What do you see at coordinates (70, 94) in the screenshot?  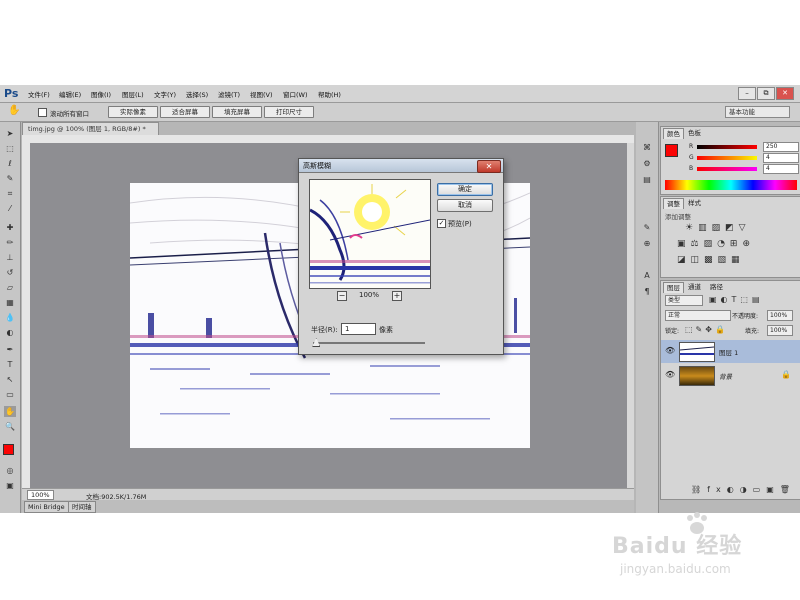 I see `menu-edit: 编辑(E)` at bounding box center [70, 94].